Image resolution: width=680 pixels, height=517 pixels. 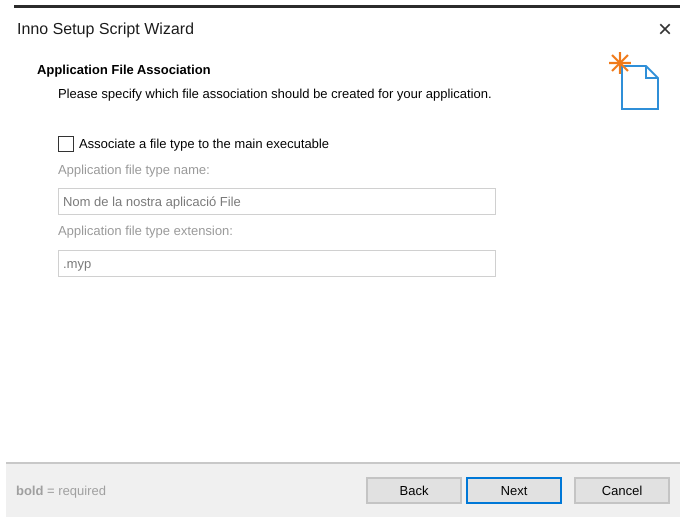 What do you see at coordinates (105, 30) in the screenshot?
I see `window-title: Inno Setup Script Wizard` at bounding box center [105, 30].